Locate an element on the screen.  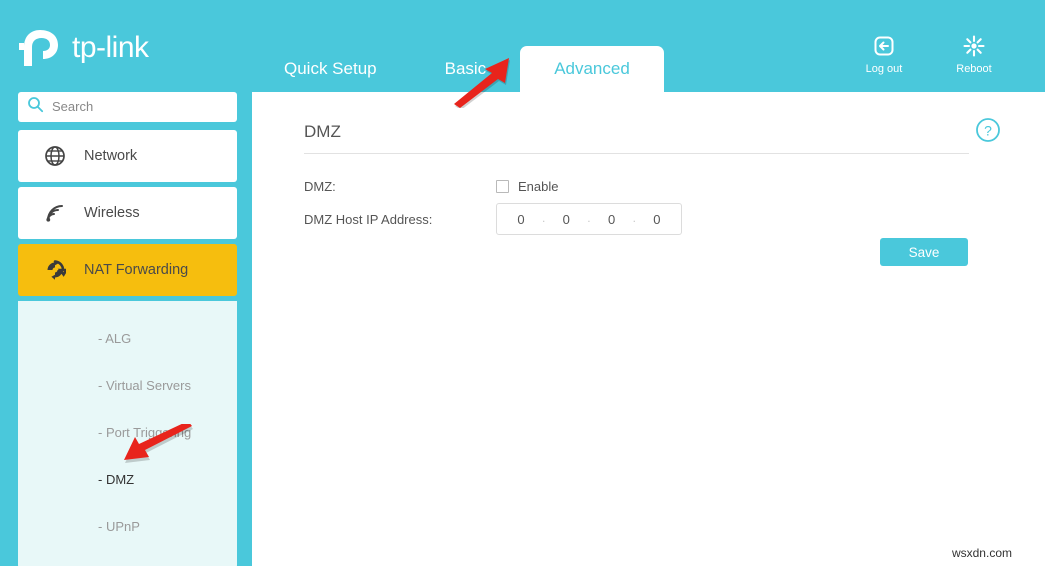
sidebar-item-wireless: Wireless is located at coordinates (127, 213).